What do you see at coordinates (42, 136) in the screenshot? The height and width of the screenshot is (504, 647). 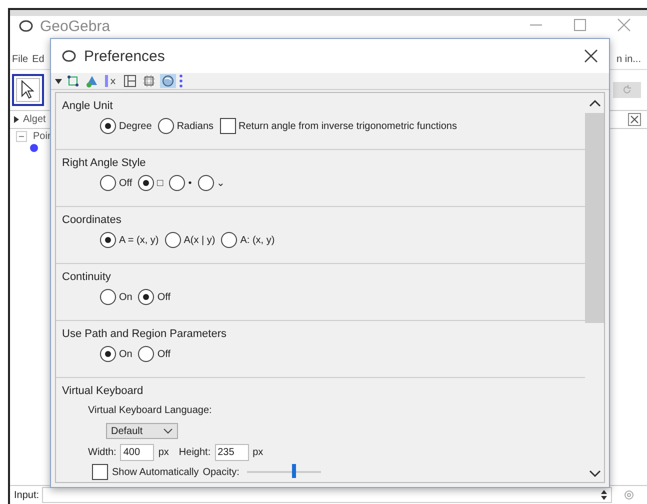 I see `tree-label: Poir` at bounding box center [42, 136].